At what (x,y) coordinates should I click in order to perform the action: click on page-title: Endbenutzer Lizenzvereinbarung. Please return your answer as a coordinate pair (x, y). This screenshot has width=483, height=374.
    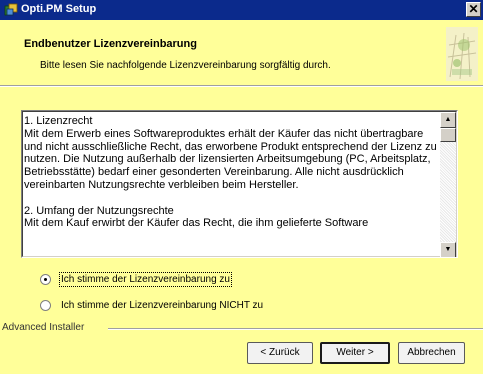
    Looking at the image, I should click on (110, 44).